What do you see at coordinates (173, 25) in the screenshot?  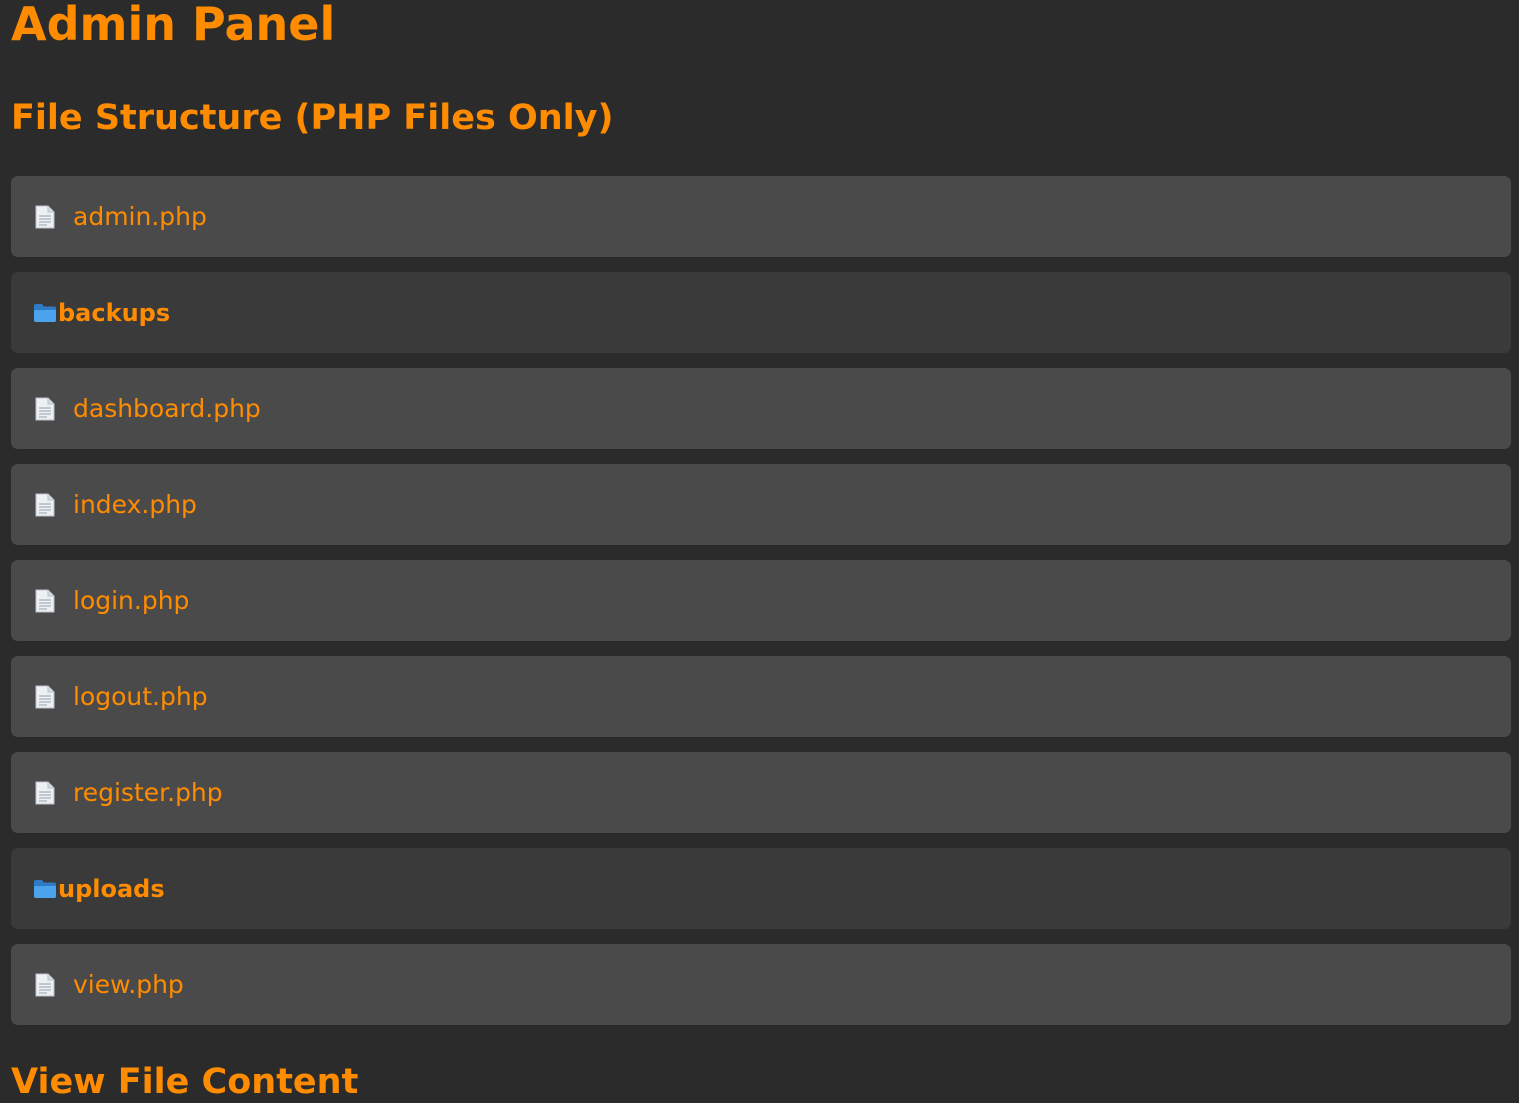 I see `page-title: Admin Panel` at bounding box center [173, 25].